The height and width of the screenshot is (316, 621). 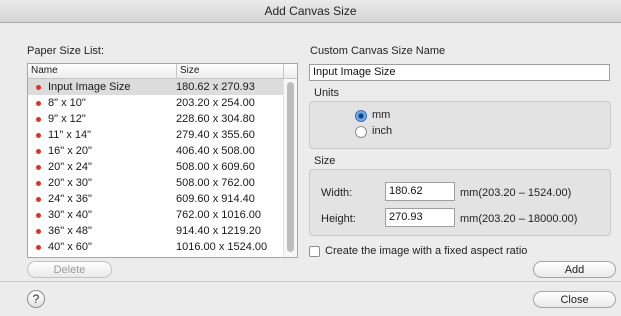 What do you see at coordinates (459, 72) in the screenshot?
I see `custom-canvas-name-input: Input Image Size` at bounding box center [459, 72].